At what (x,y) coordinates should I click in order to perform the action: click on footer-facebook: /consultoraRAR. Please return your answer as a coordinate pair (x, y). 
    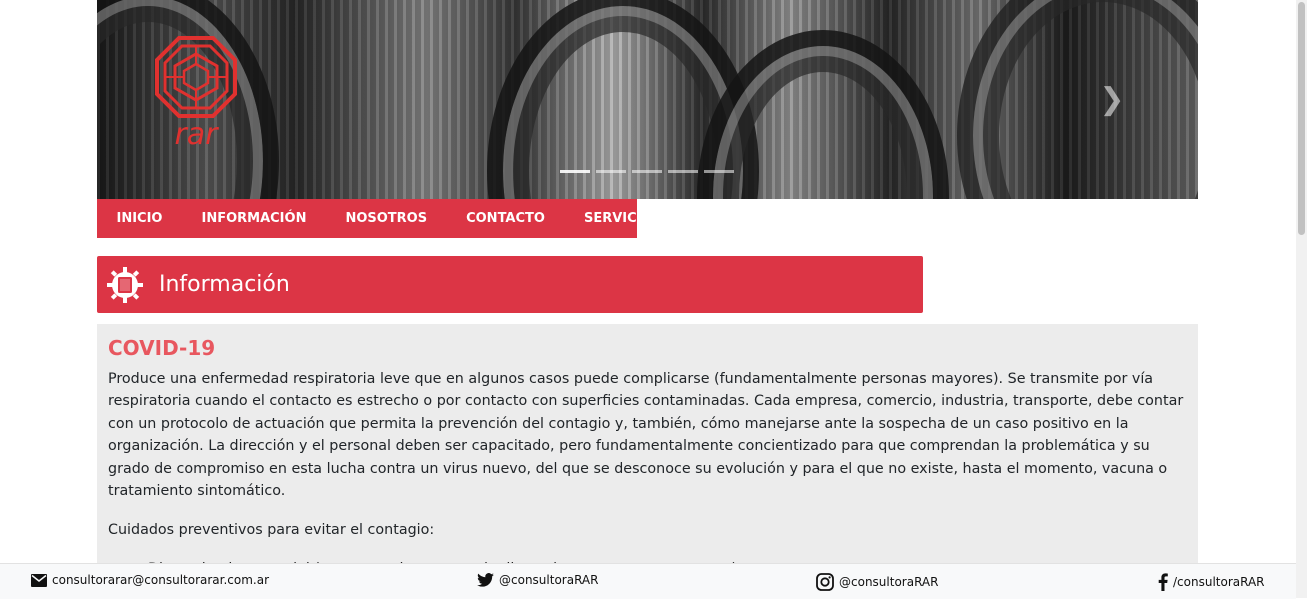
    Looking at the image, I should click on (1211, 582).